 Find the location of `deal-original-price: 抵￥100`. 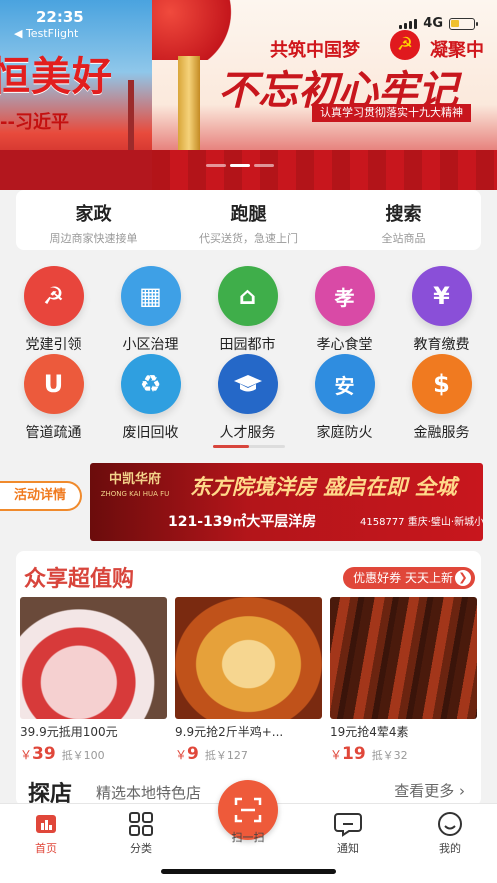

deal-original-price: 抵￥100 is located at coordinates (83, 755).